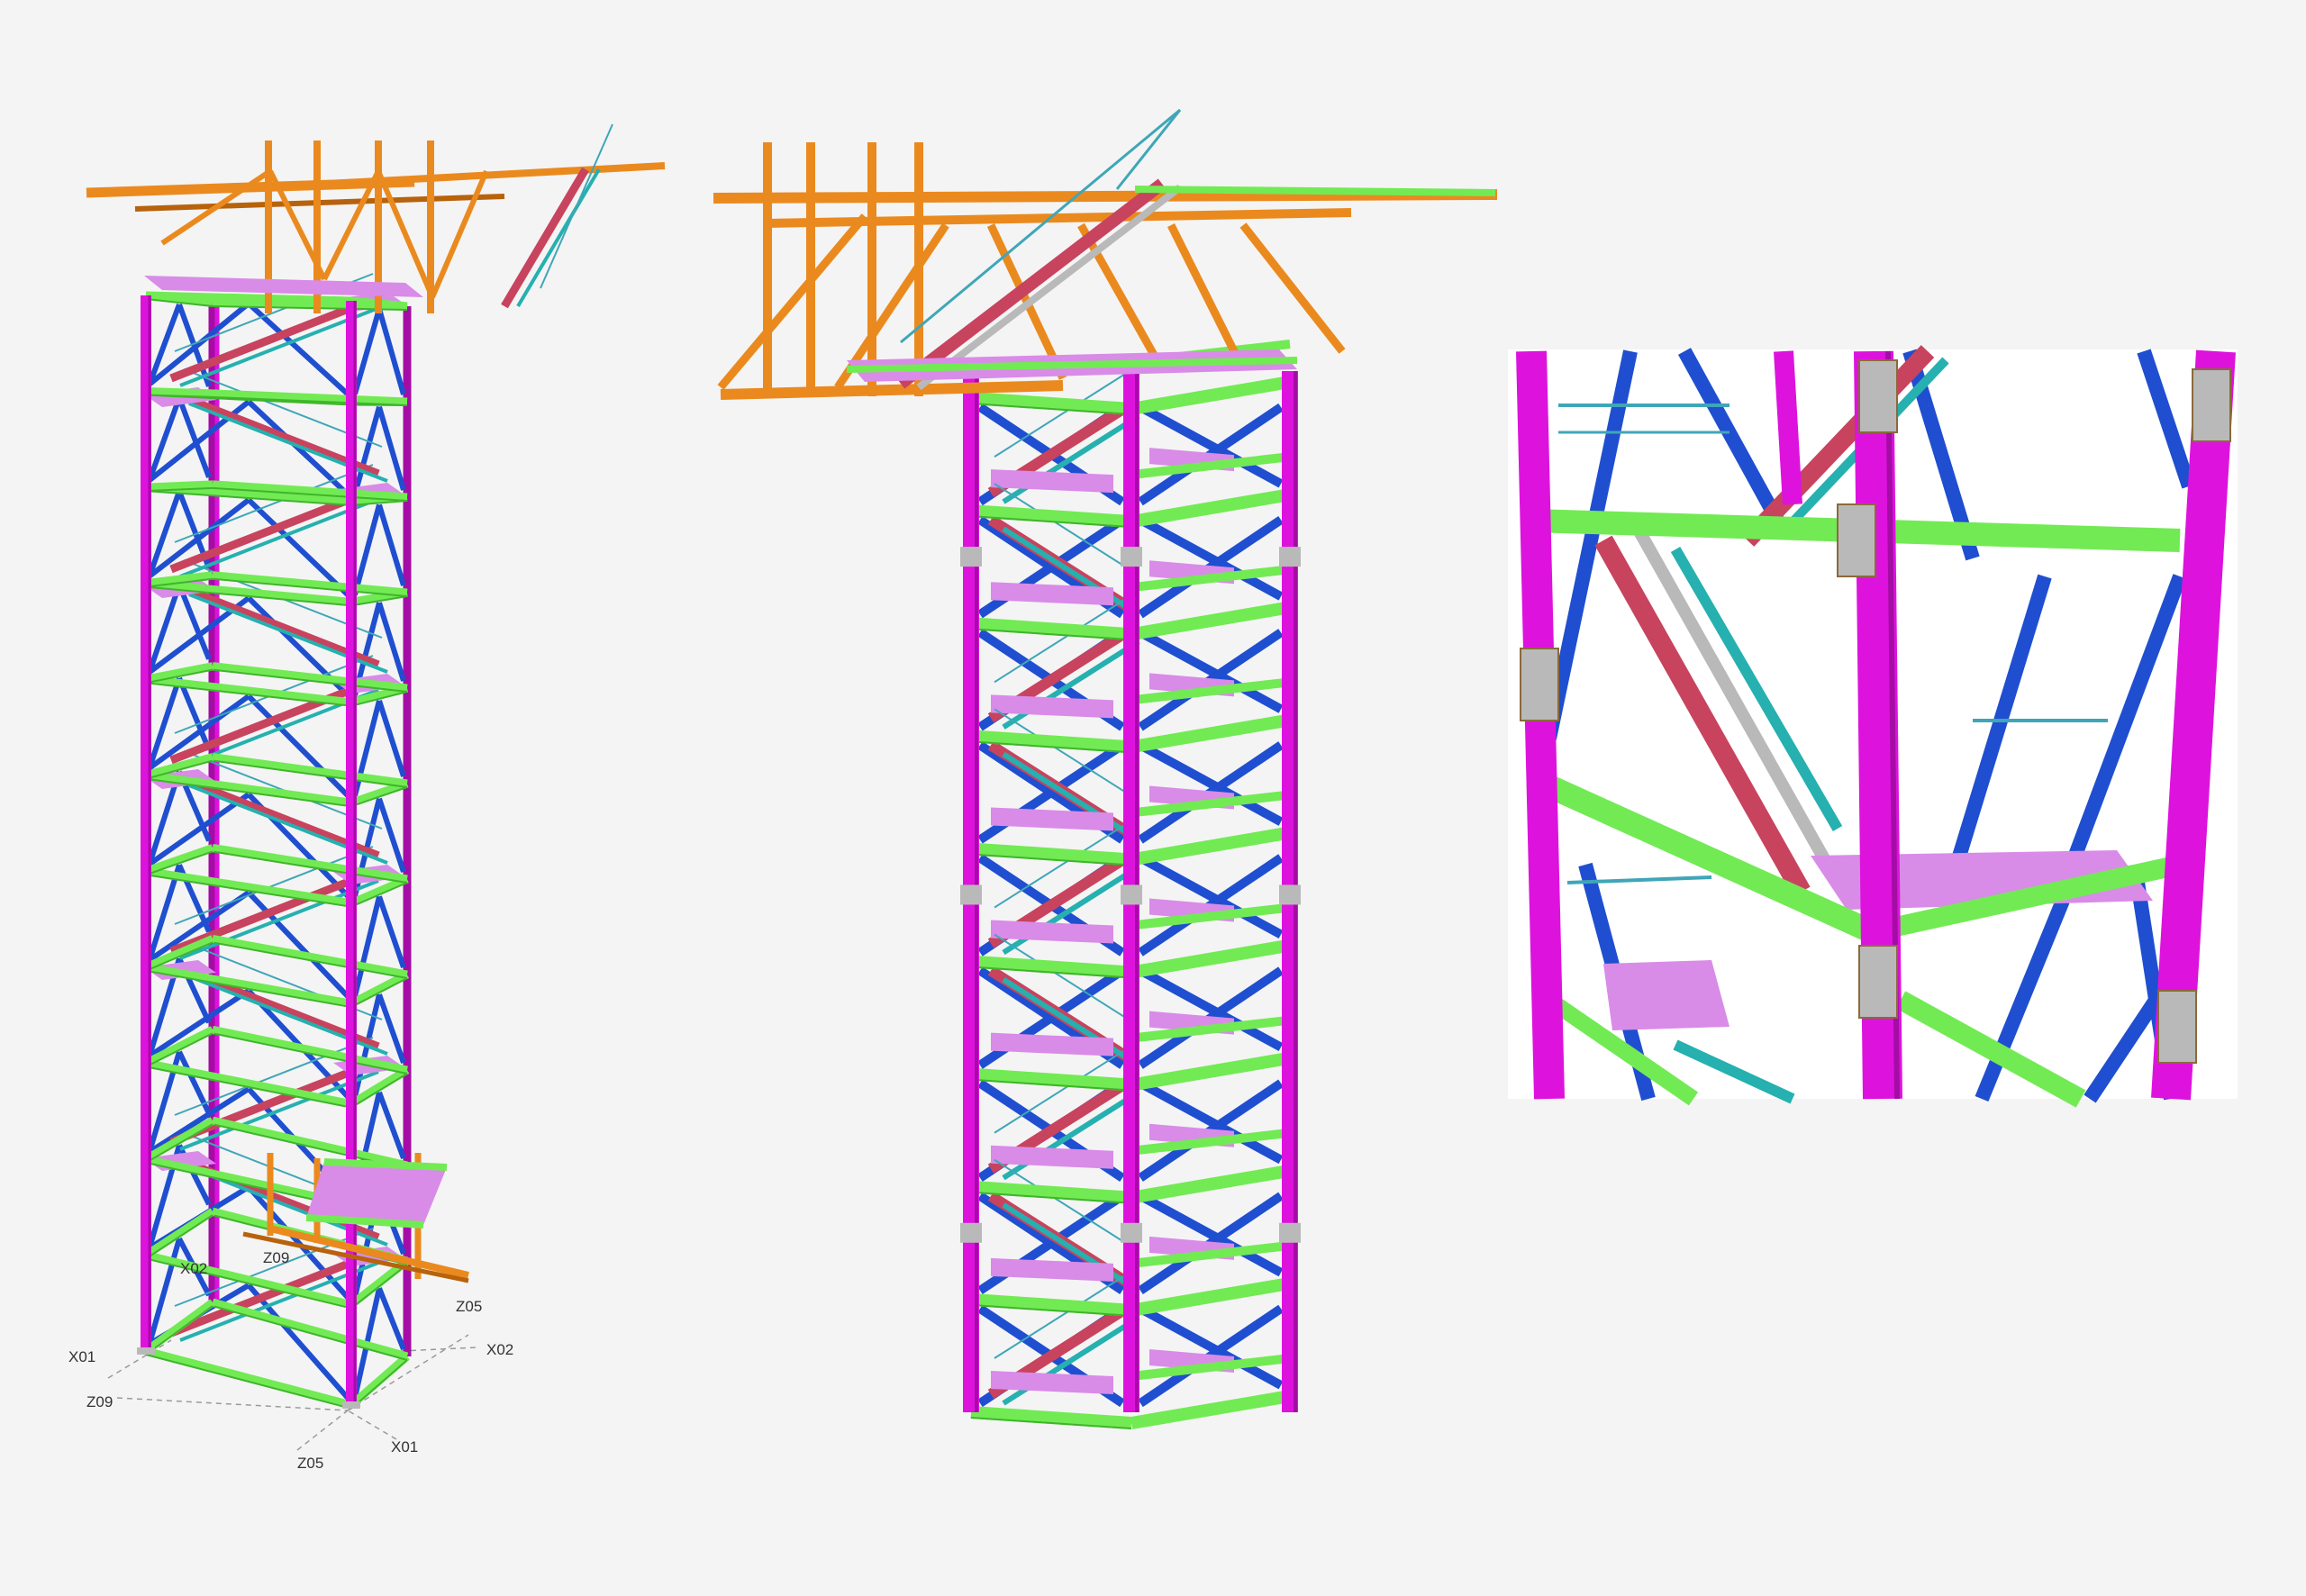 The width and height of the screenshot is (2306, 1596). What do you see at coordinates (404, 1446) in the screenshot?
I see `grid-label-x01-bottom: X01` at bounding box center [404, 1446].